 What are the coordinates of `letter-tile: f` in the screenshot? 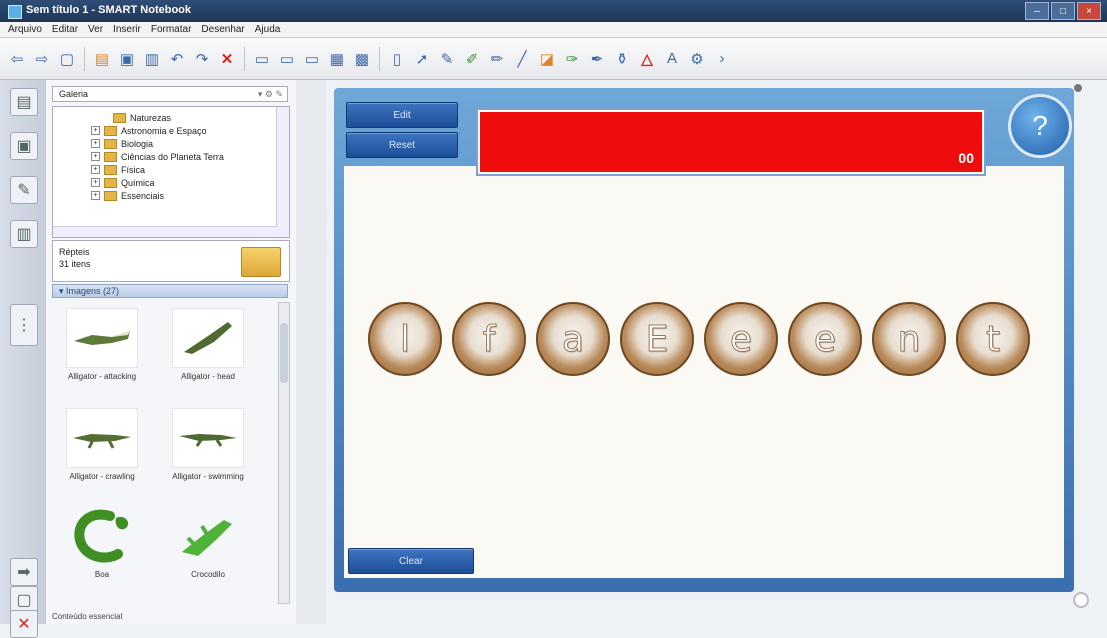 It's located at (489, 339).